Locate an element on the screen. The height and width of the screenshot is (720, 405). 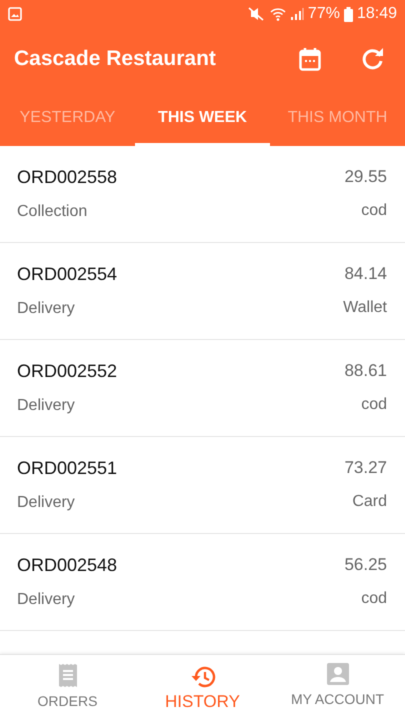
nav-tab: HISTORY is located at coordinates (202, 687).